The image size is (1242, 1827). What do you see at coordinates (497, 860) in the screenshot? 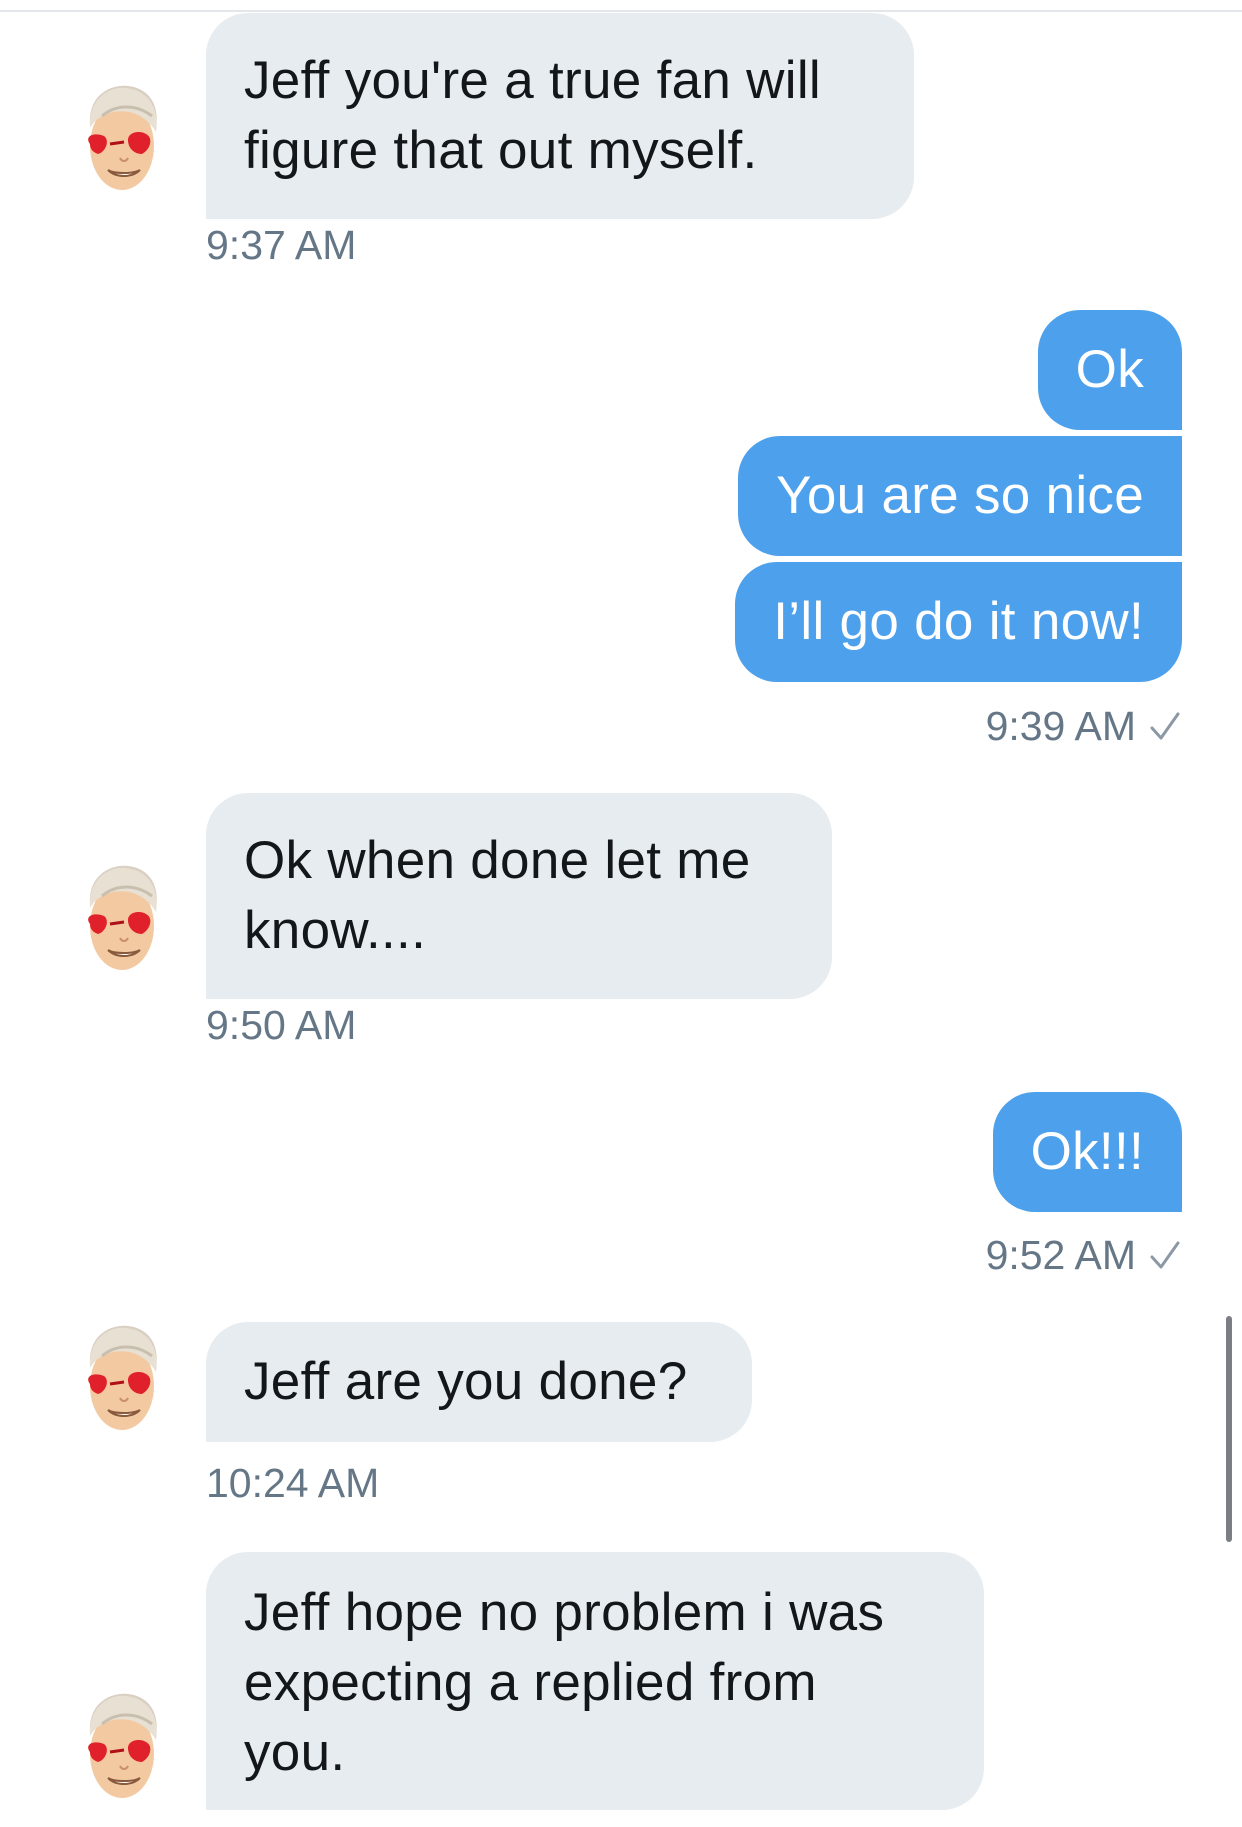
I see `message-text-line: Ok when done let me` at bounding box center [497, 860].